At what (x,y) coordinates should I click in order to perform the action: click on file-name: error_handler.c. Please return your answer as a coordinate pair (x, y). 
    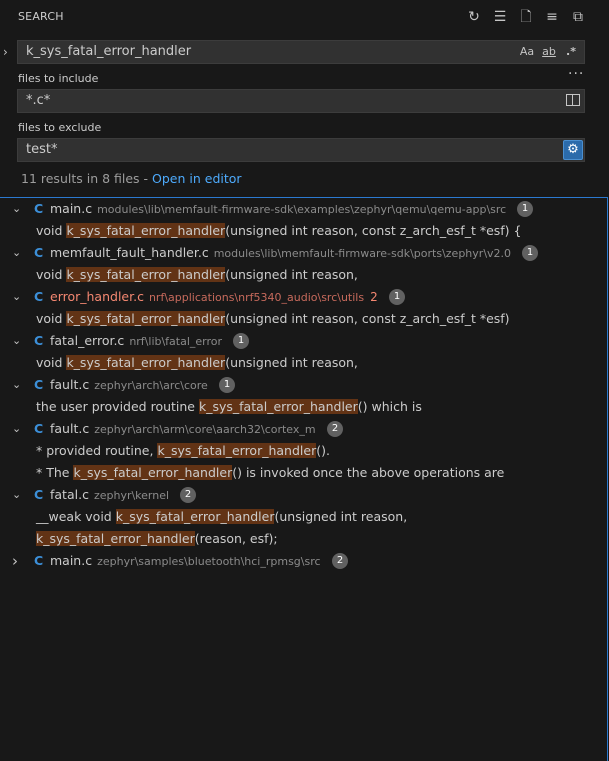
    Looking at the image, I should click on (97, 296).